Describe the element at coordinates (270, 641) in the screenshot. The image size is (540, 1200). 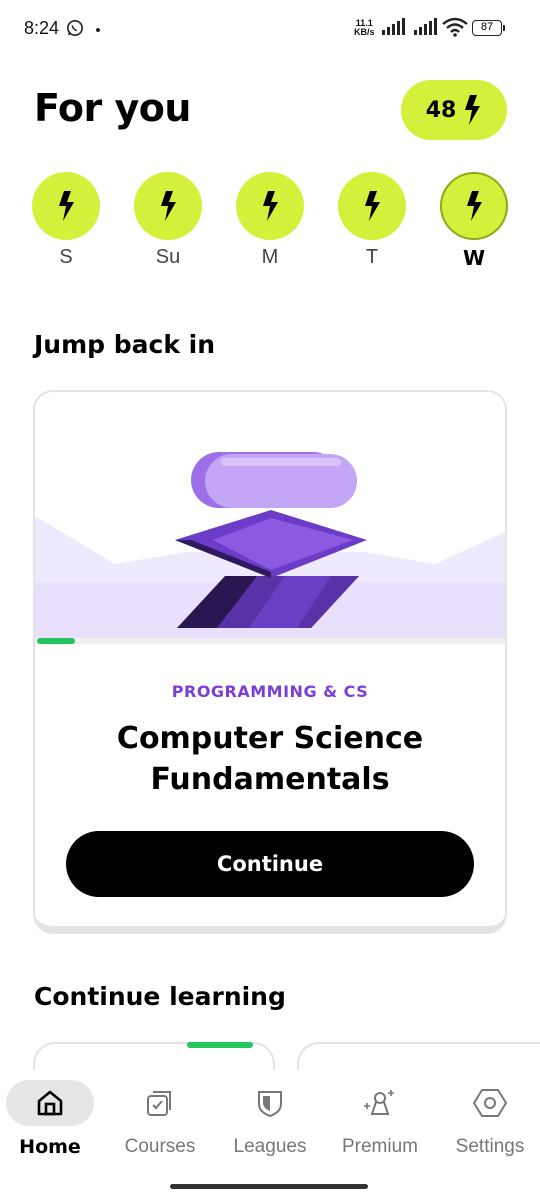
I see `course-progress-track` at that location.